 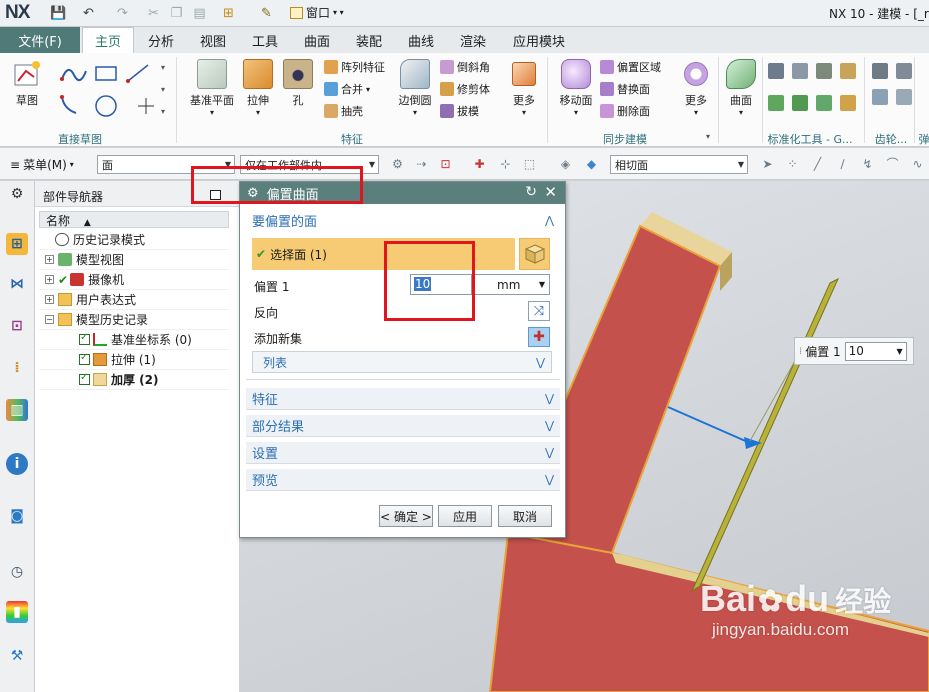 I want to click on shell-button: 抽壳, so click(x=354, y=111).